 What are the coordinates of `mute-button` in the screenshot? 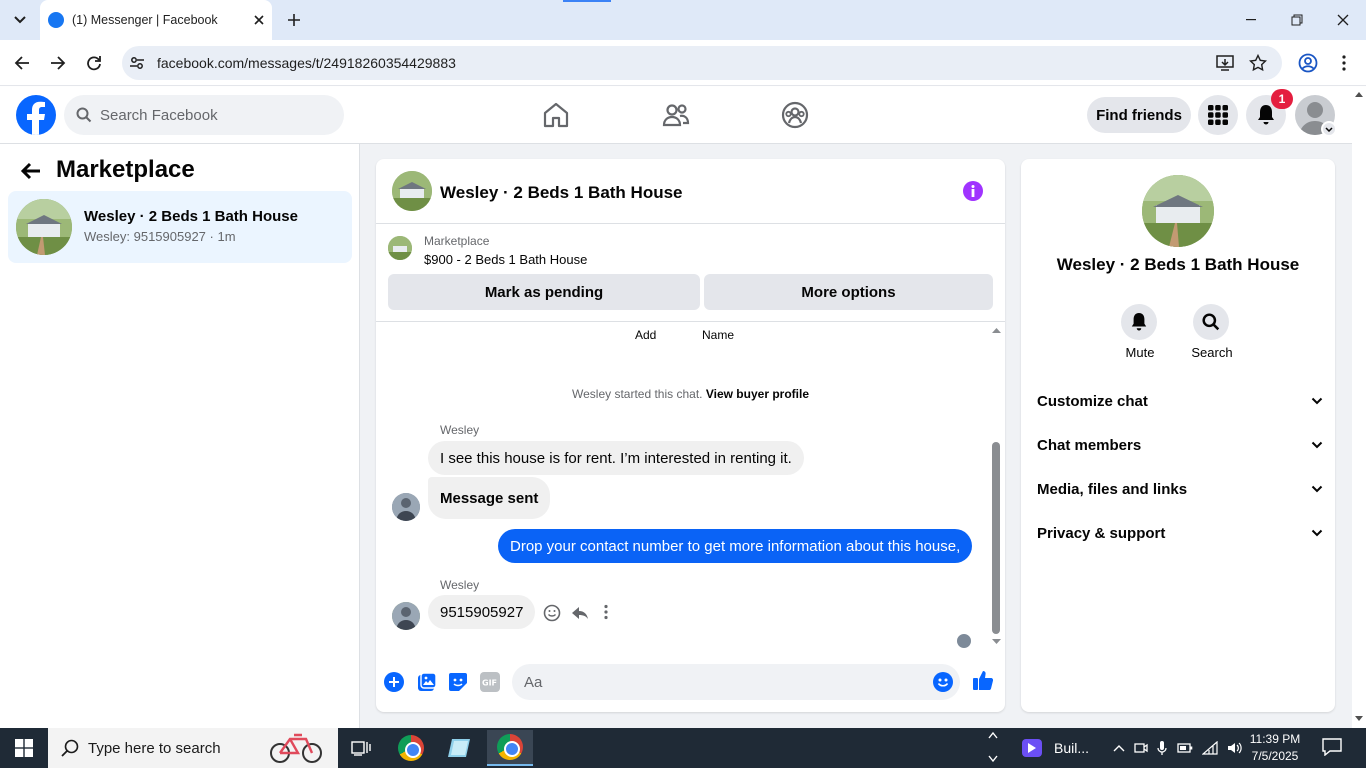 It's located at (1139, 322).